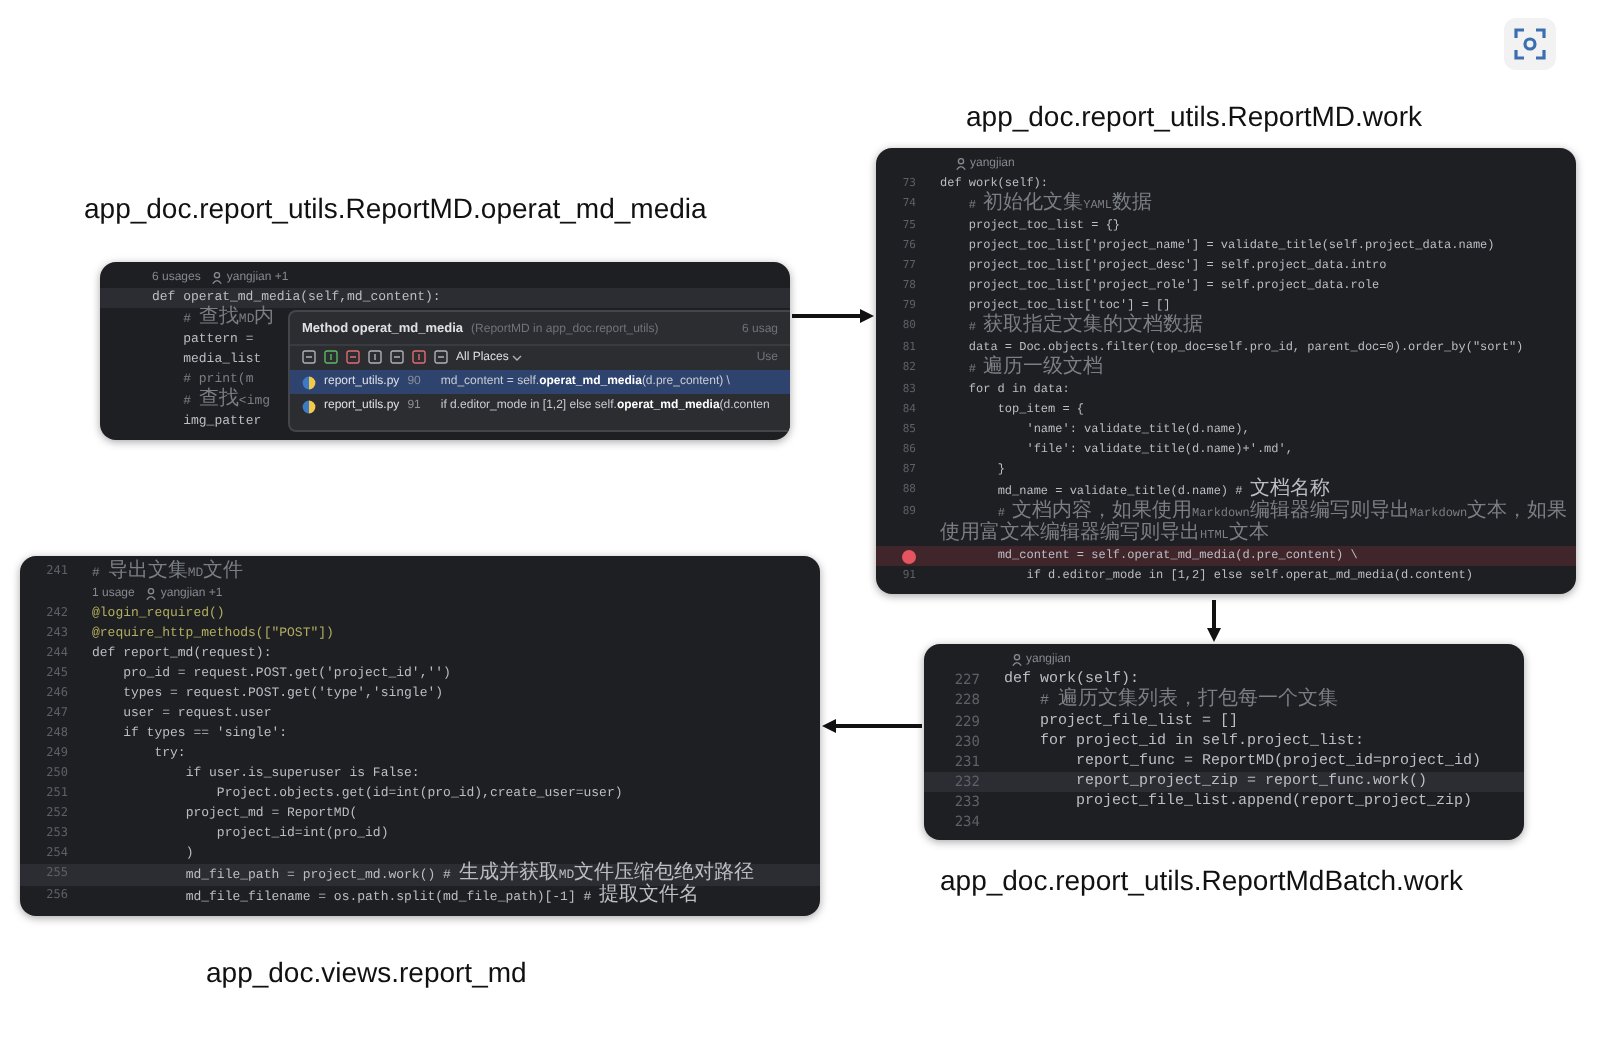 This screenshot has width=1604, height=1042. I want to click on scan-icon, so click(1530, 44).